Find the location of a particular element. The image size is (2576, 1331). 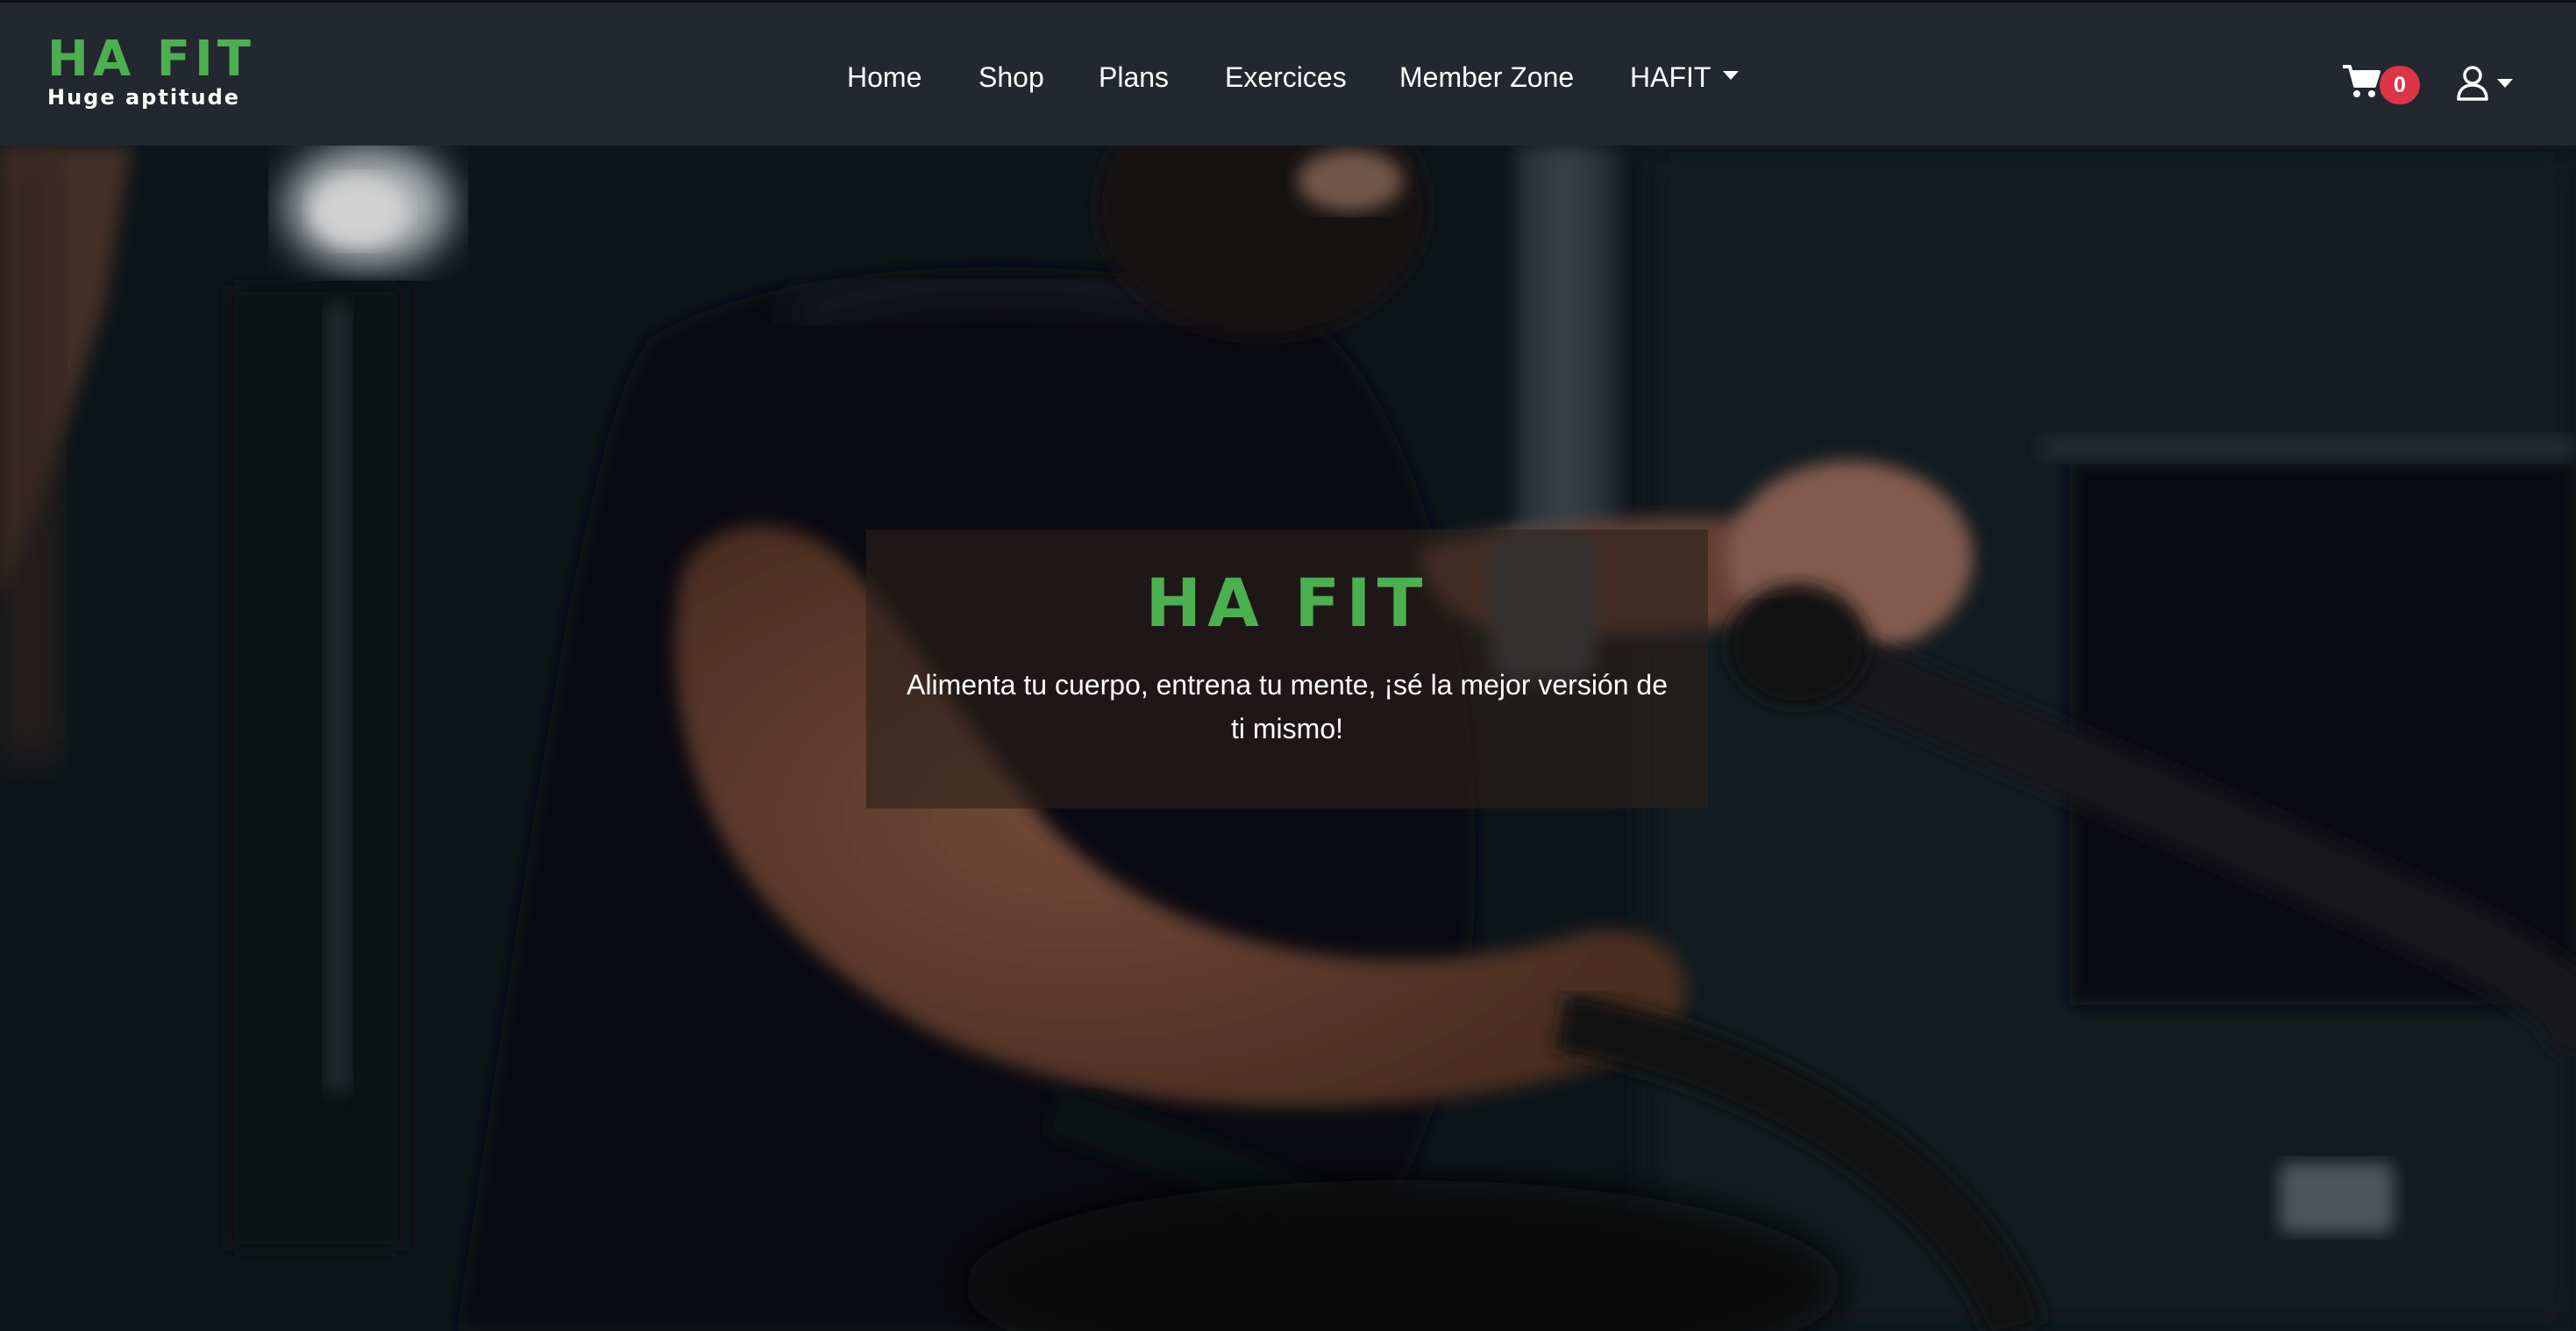

nav-link-shop: Shop is located at coordinates (1011, 77).